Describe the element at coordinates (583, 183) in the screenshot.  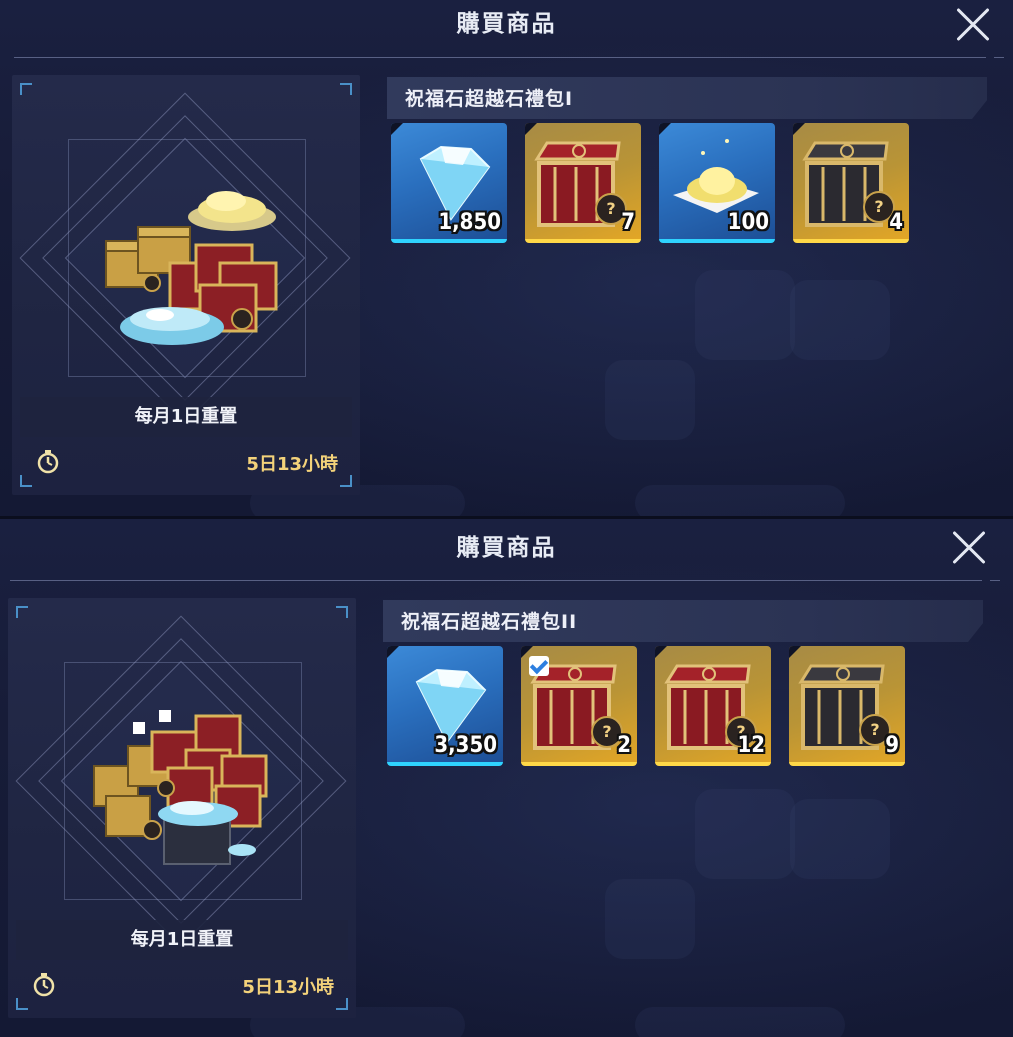
I see `reward-item-red-chest: ? 7` at that location.